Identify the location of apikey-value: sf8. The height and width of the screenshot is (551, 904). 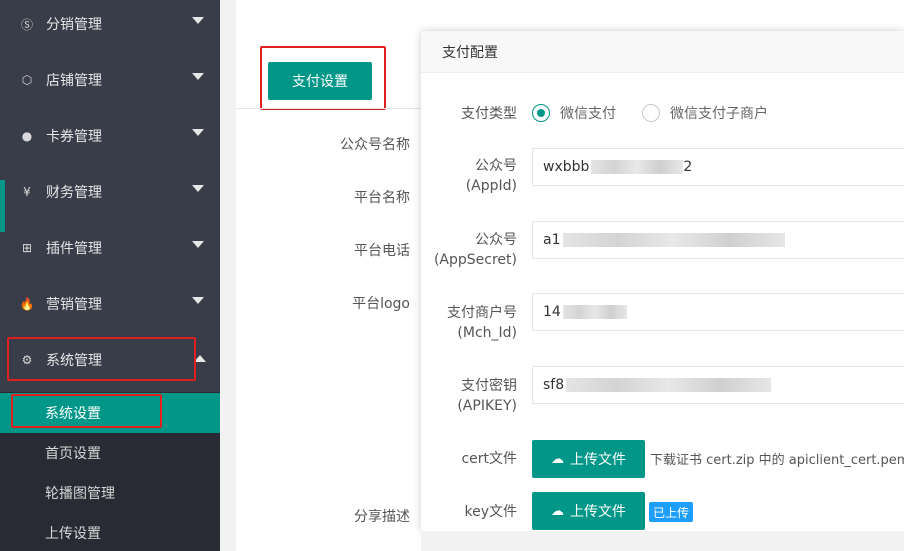
(554, 385).